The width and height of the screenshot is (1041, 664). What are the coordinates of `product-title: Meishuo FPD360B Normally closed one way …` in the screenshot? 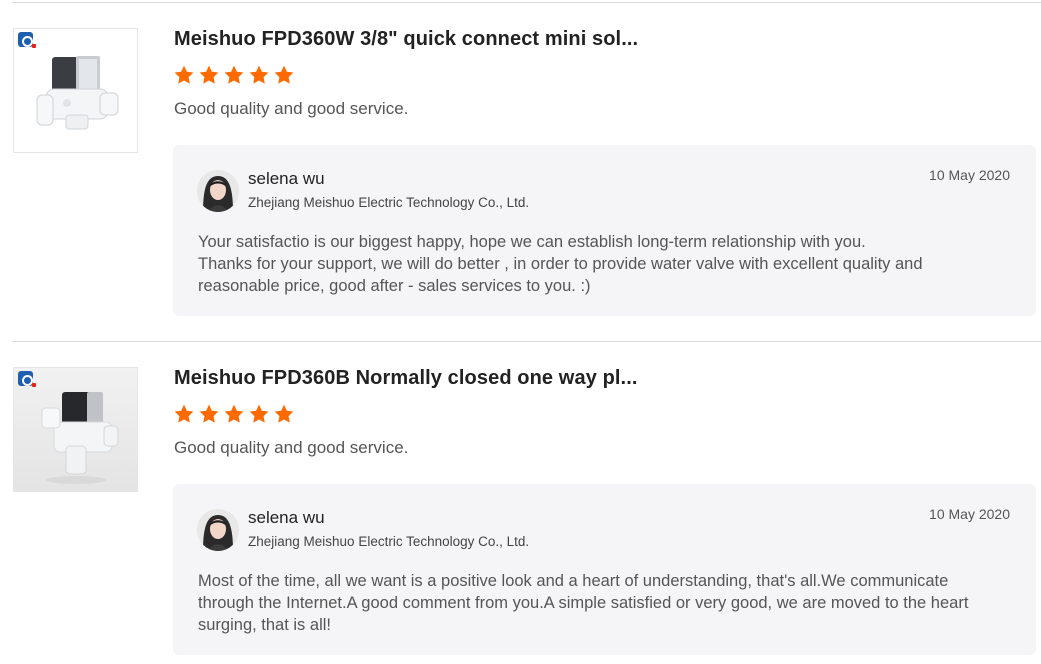 It's located at (414, 378).